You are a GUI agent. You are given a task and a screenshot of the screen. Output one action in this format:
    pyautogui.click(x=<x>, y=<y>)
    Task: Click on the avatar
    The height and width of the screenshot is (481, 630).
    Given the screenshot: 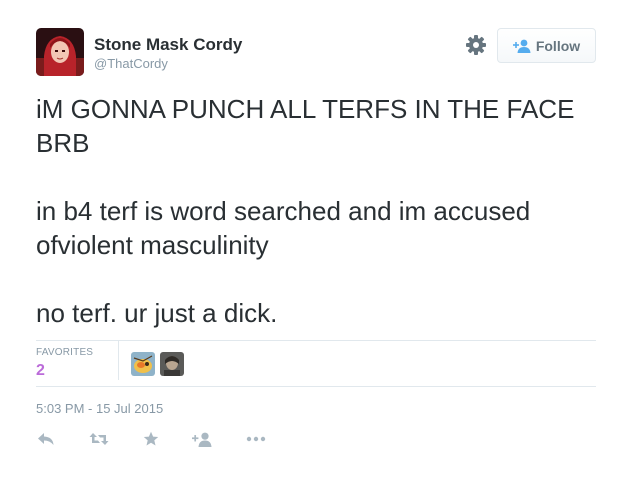 What is the action you would take?
    pyautogui.click(x=60, y=52)
    